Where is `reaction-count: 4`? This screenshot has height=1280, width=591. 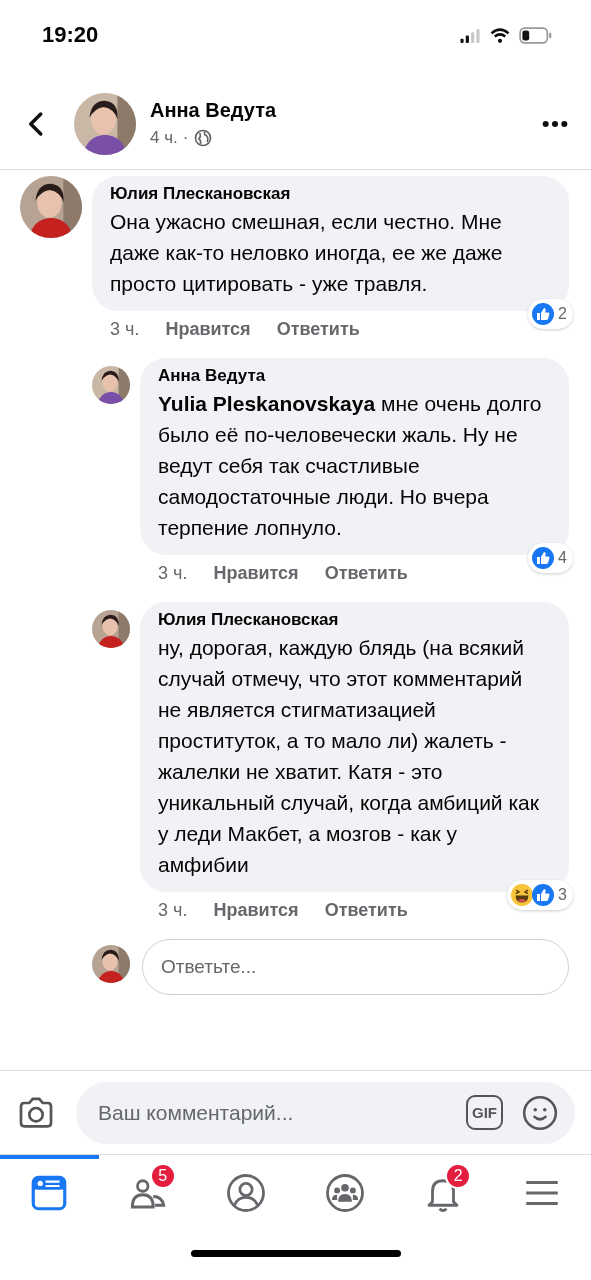 reaction-count: 4 is located at coordinates (562, 558).